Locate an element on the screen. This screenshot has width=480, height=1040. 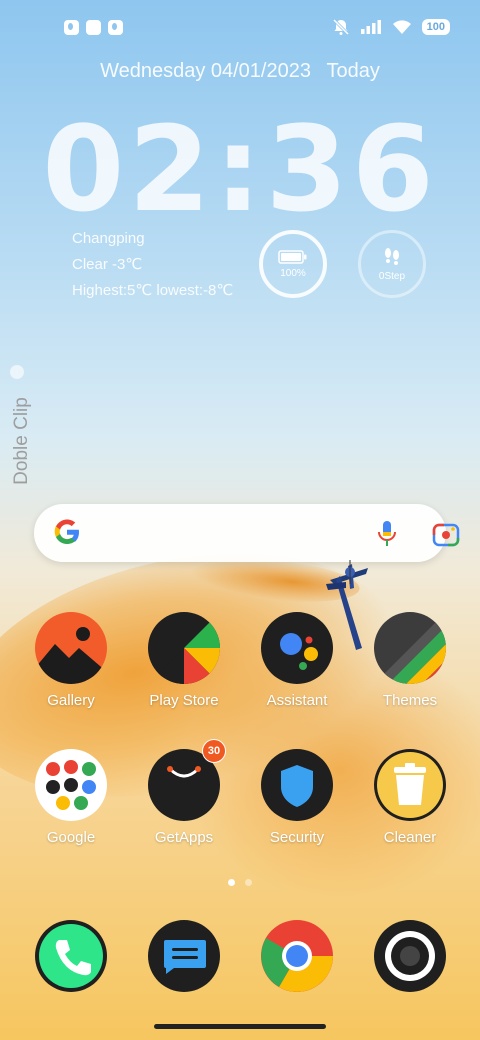
app-label: Themes is located at coordinates (410, 700).